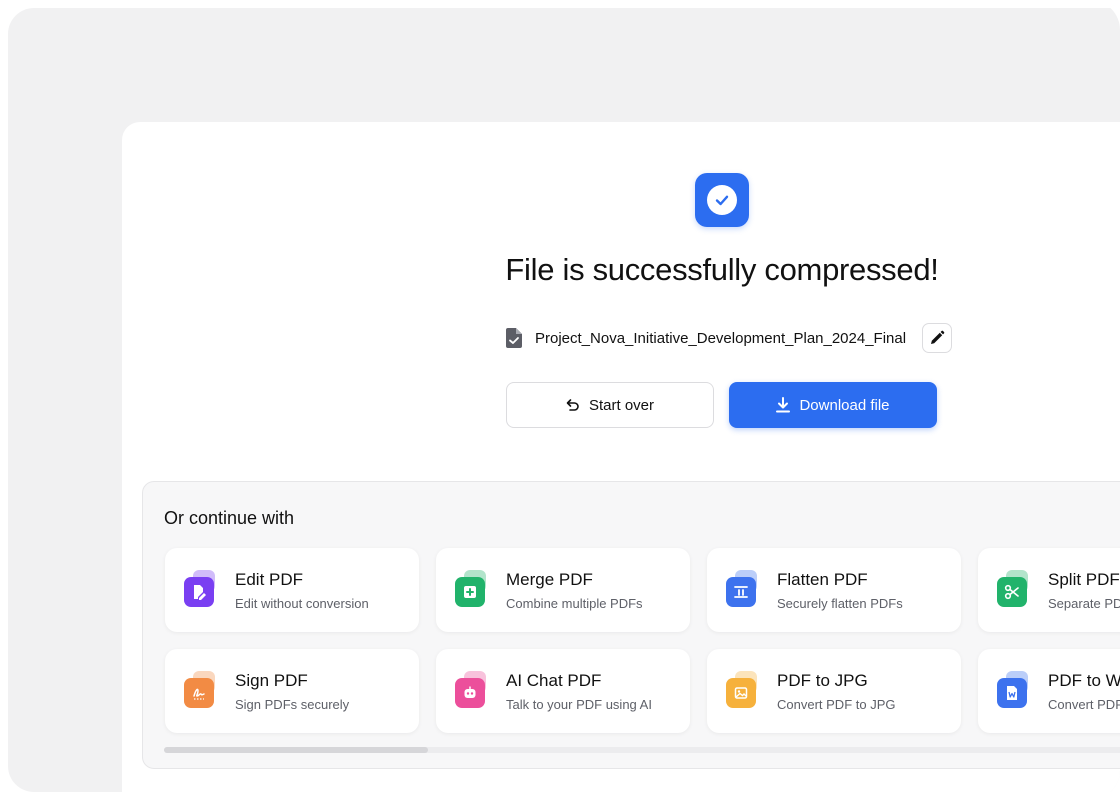  Describe the element at coordinates (840, 603) in the screenshot. I see `tool-desc: Securely flatten PDFs` at that location.